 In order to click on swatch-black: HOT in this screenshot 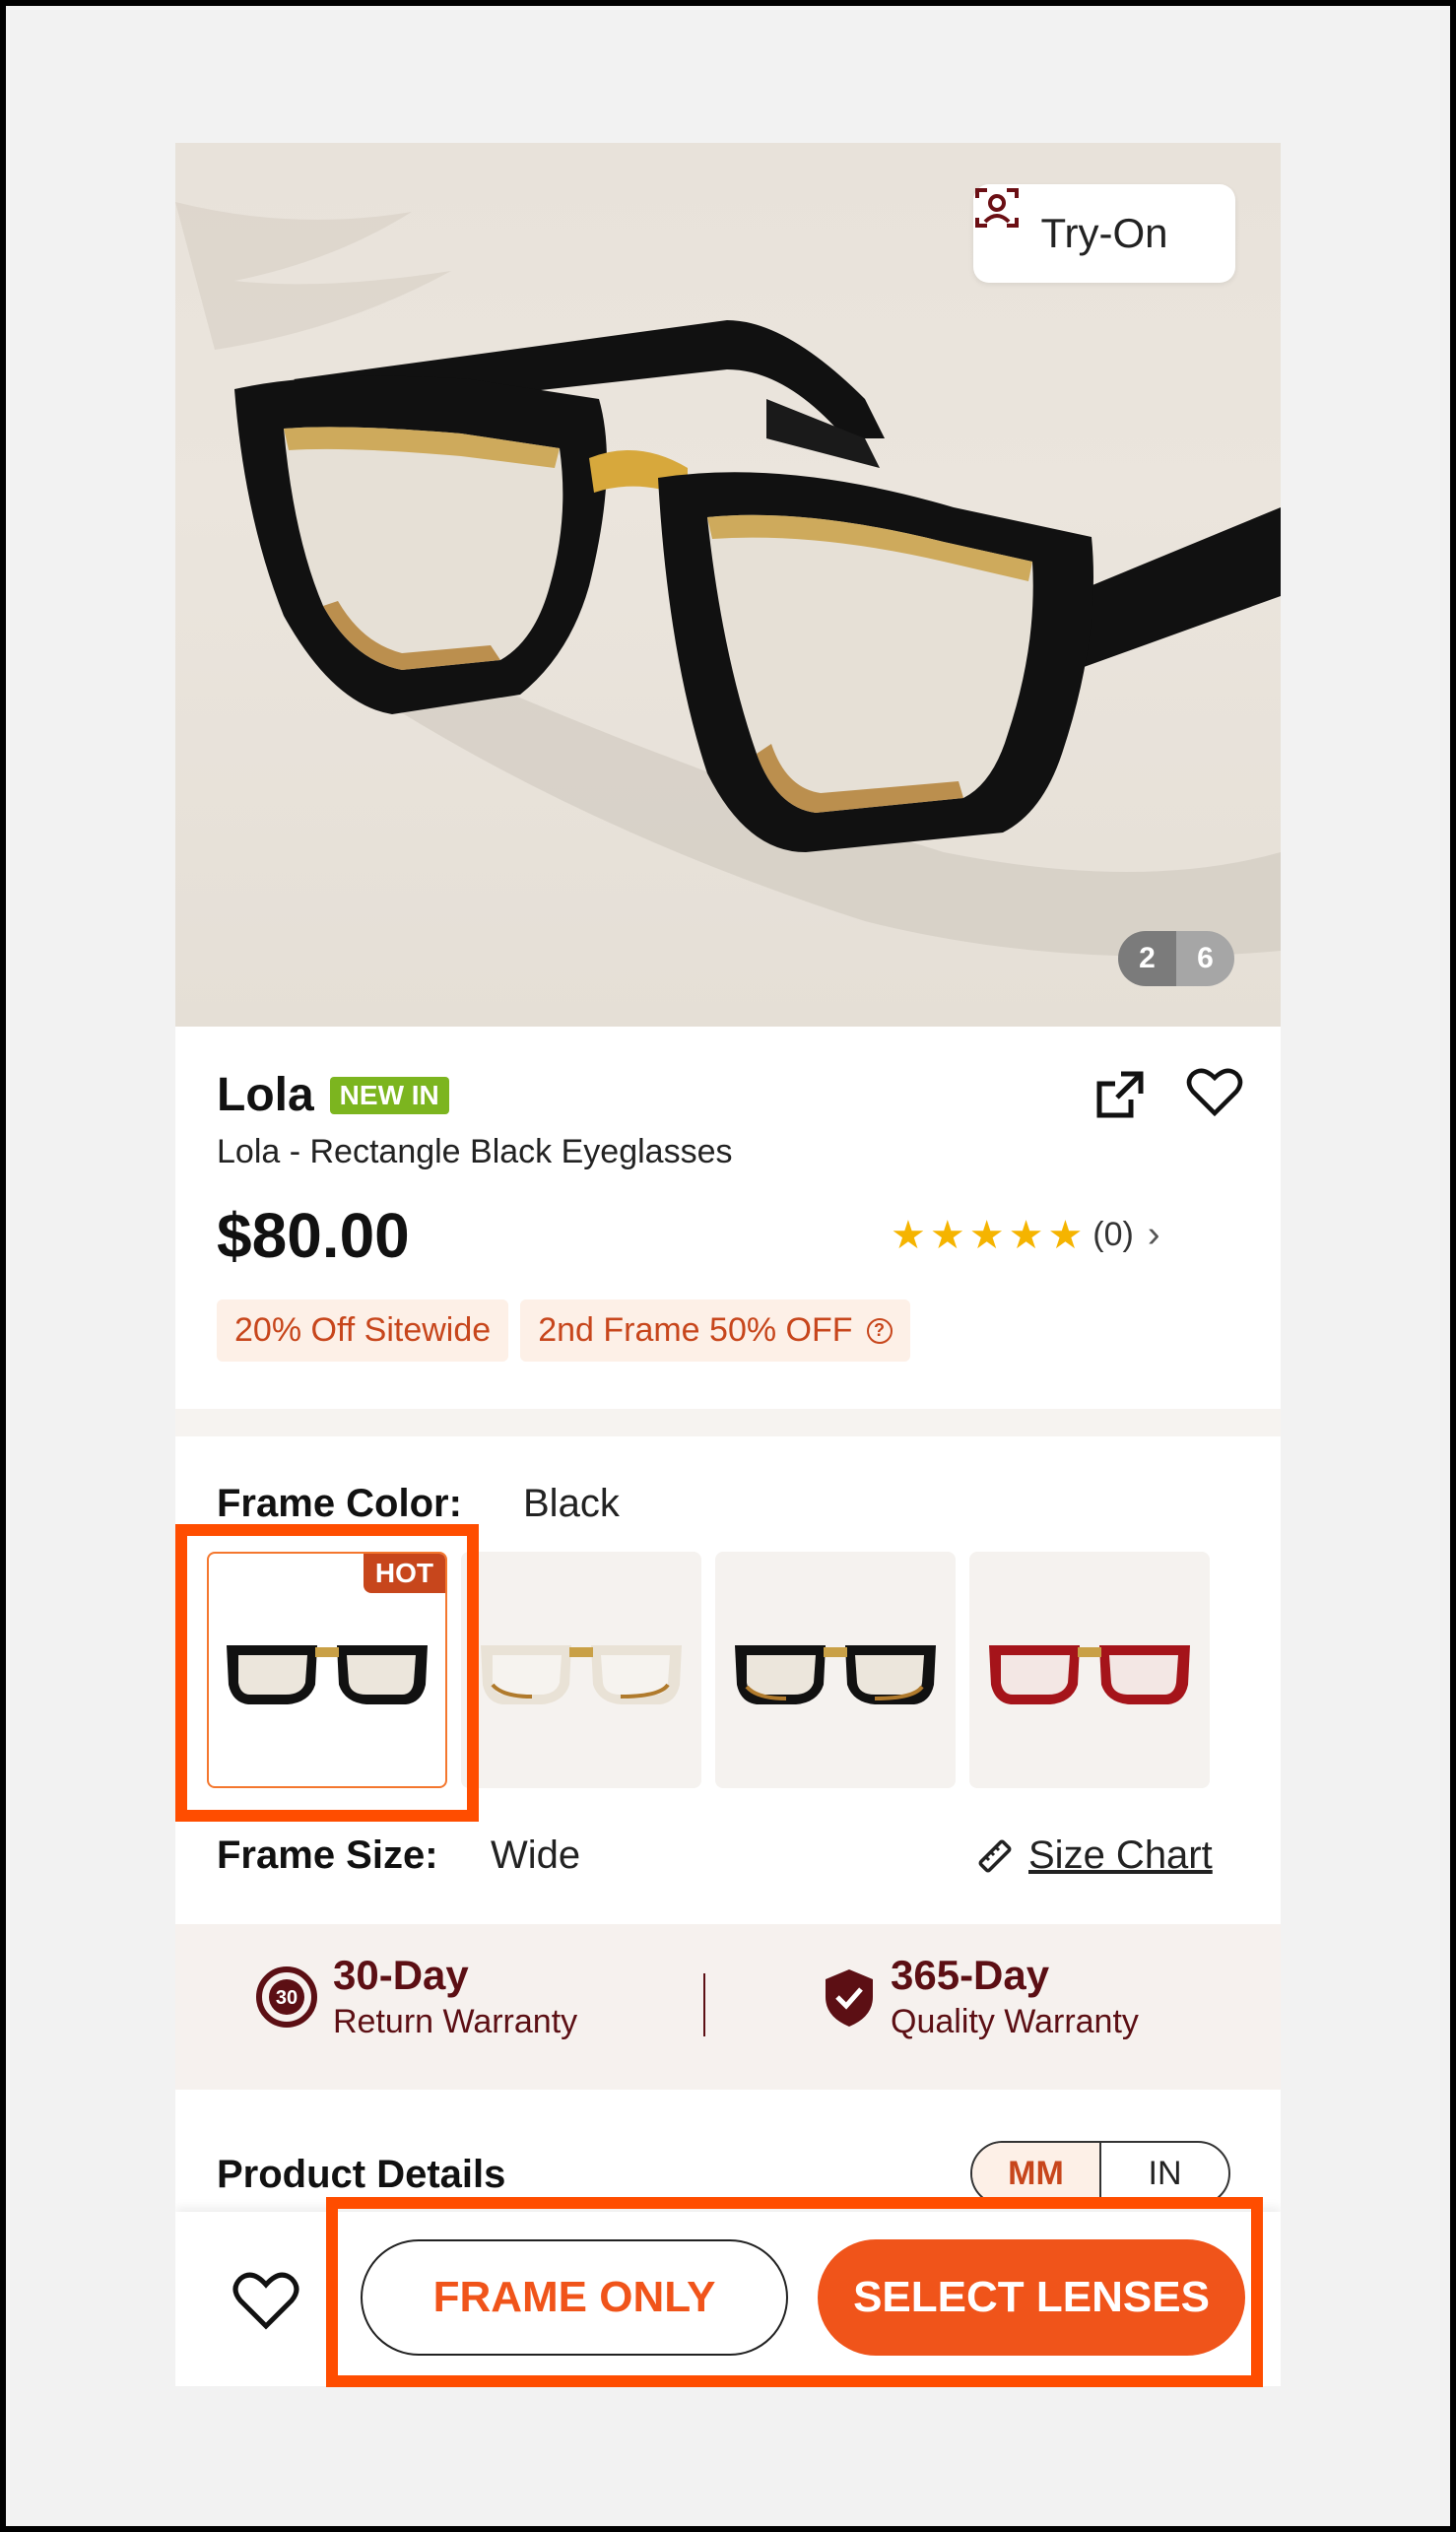, I will do `click(327, 1670)`.